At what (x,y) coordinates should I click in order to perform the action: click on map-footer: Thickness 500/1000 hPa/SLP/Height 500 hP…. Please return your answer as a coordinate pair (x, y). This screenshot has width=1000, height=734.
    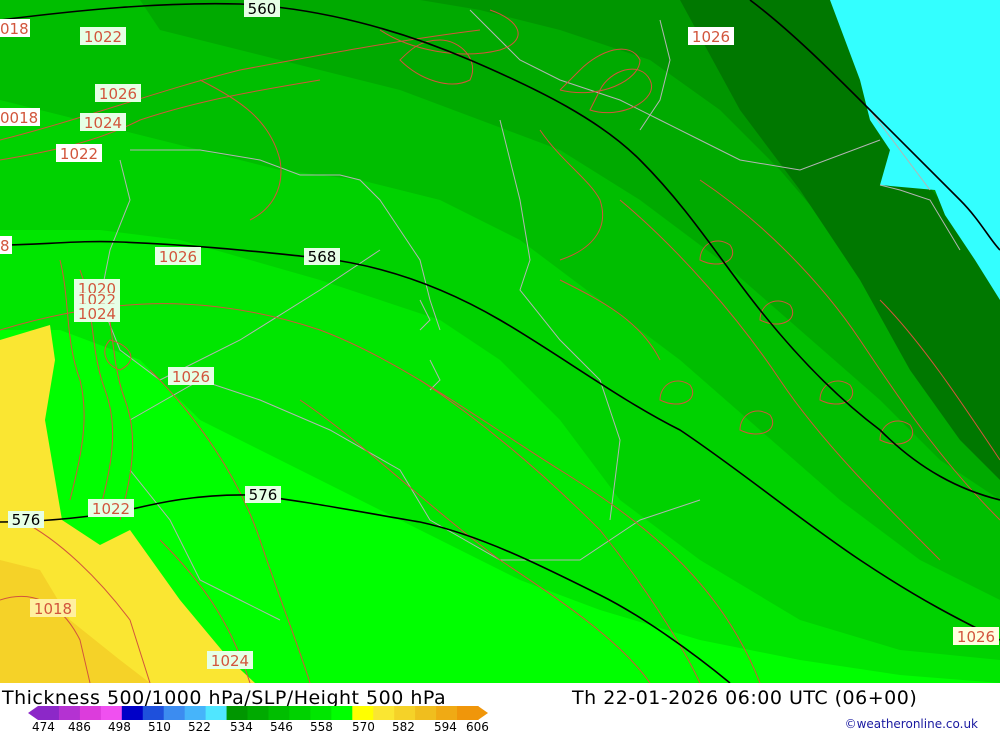
    Looking at the image, I should click on (500, 708).